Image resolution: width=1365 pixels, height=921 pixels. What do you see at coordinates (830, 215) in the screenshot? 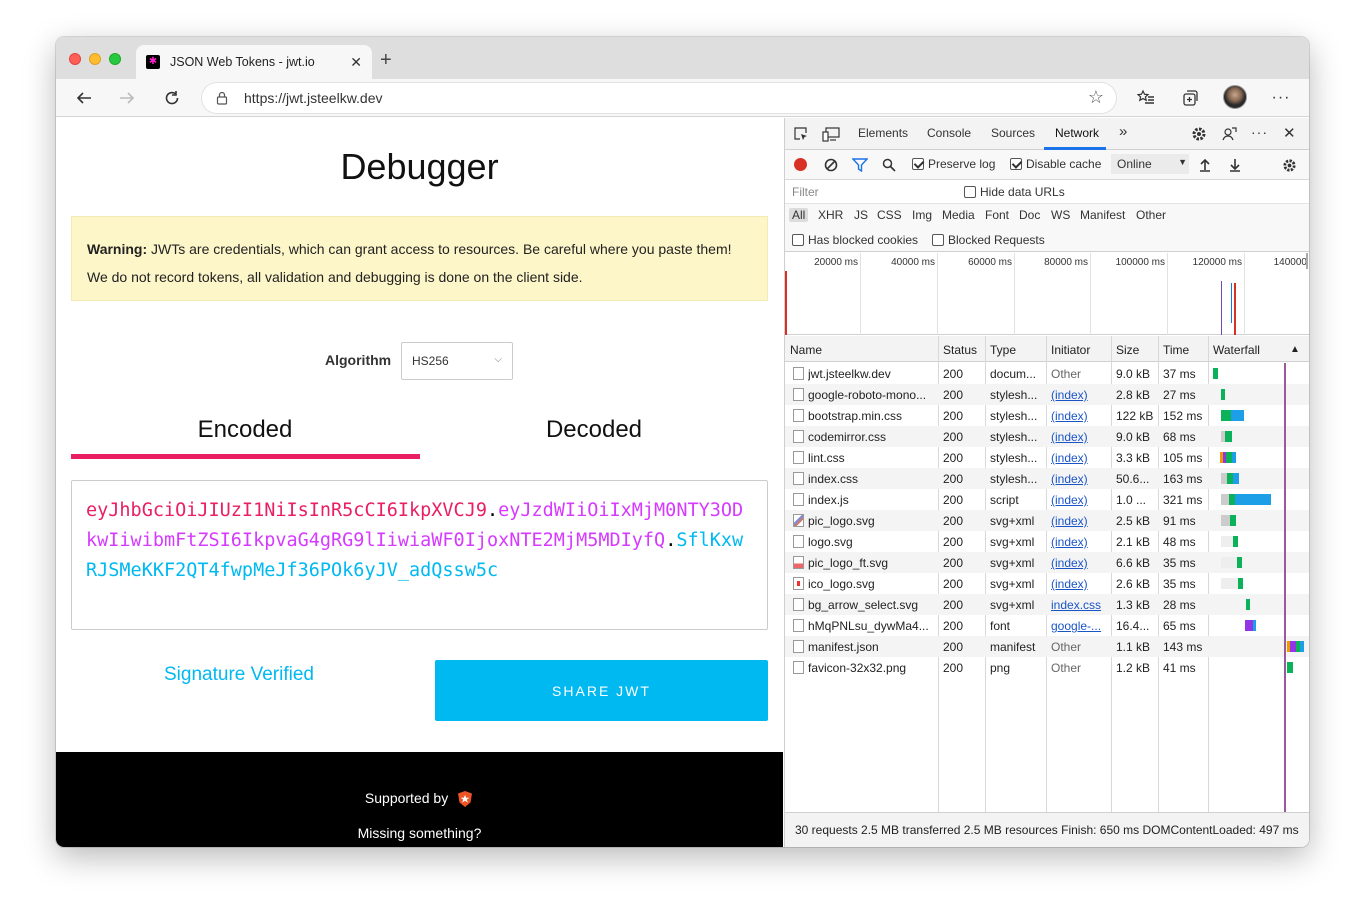
I see `type-filter-xhr: XHR` at bounding box center [830, 215].